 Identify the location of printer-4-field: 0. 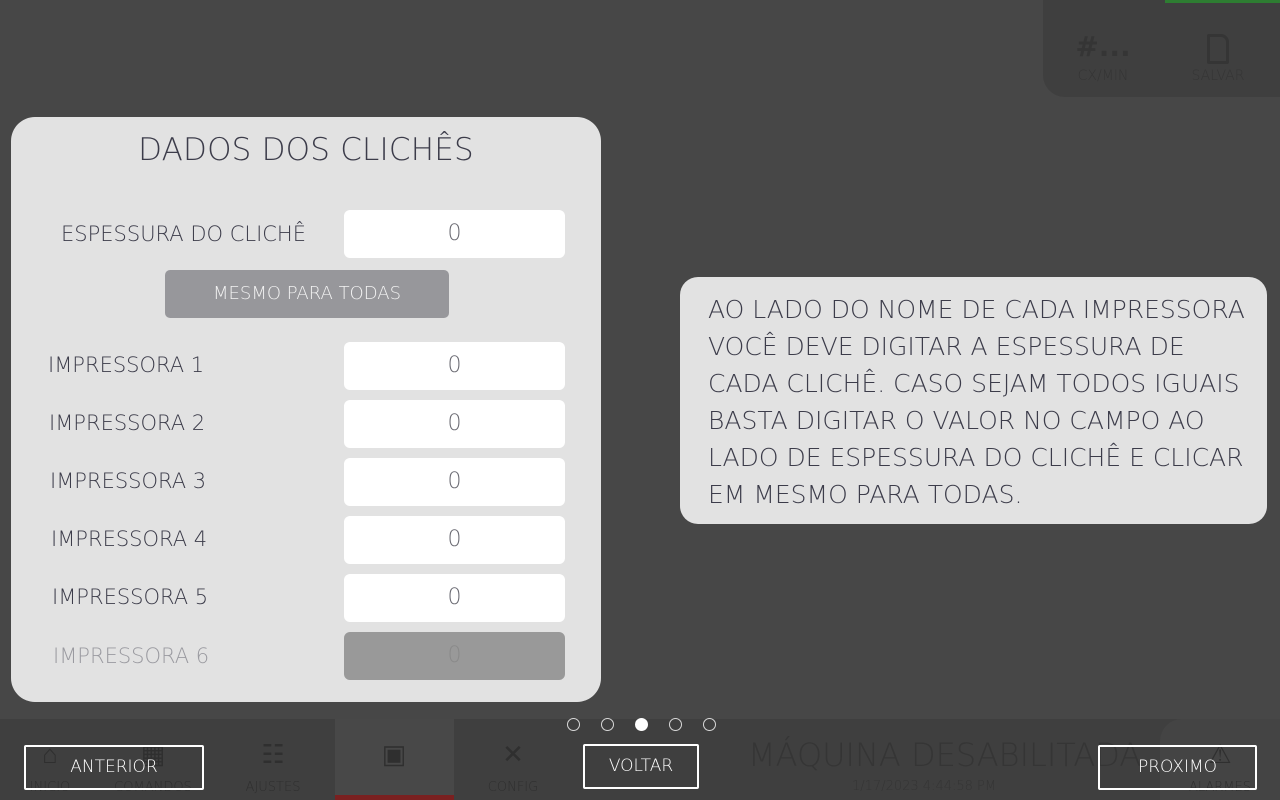
(454, 540).